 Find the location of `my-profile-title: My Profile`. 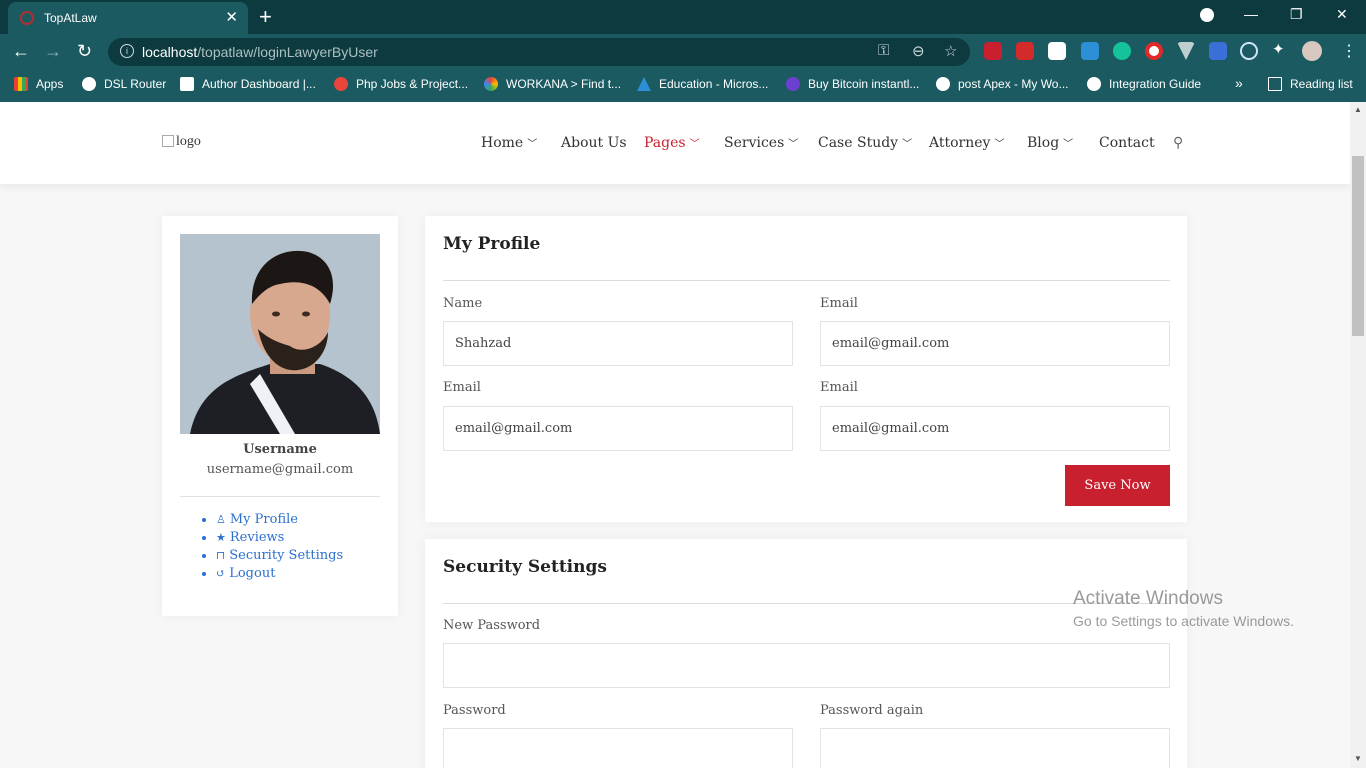

my-profile-title: My Profile is located at coordinates (492, 244).